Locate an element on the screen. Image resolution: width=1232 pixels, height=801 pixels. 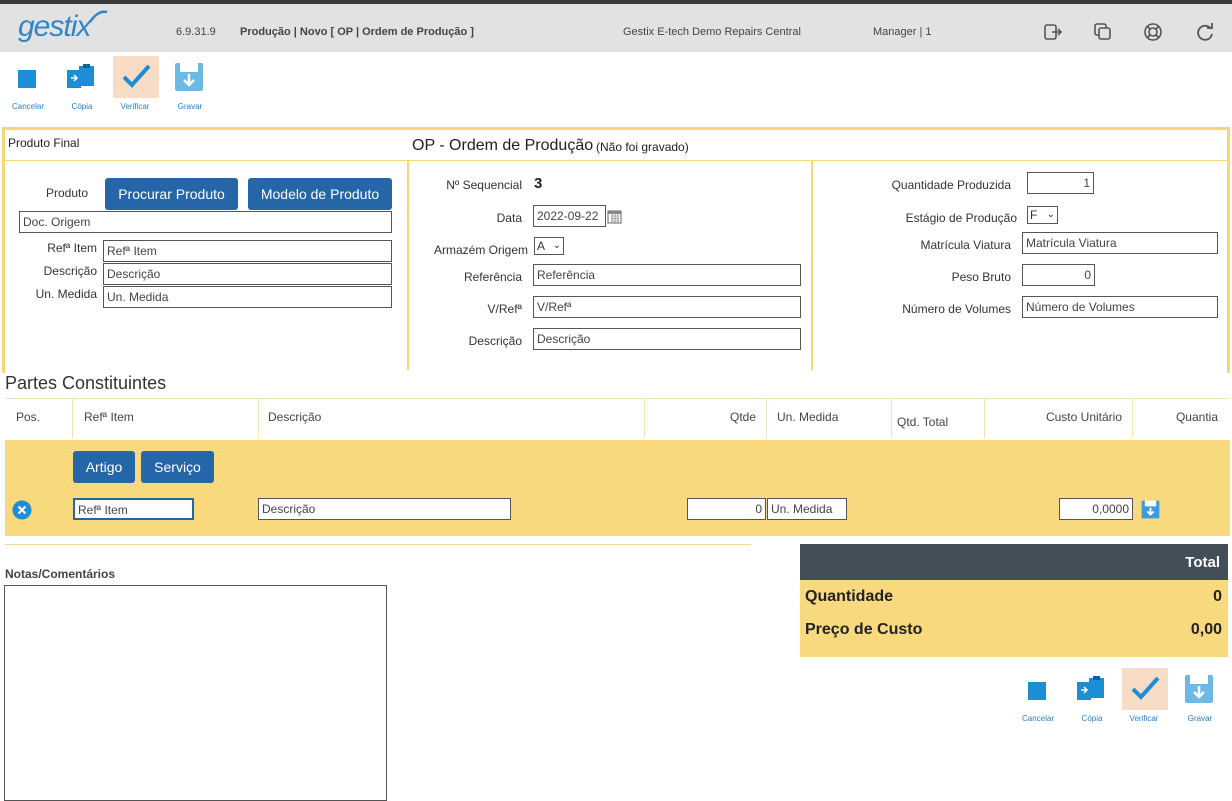
cancel-button: Cancelar is located at coordinates (28, 84).